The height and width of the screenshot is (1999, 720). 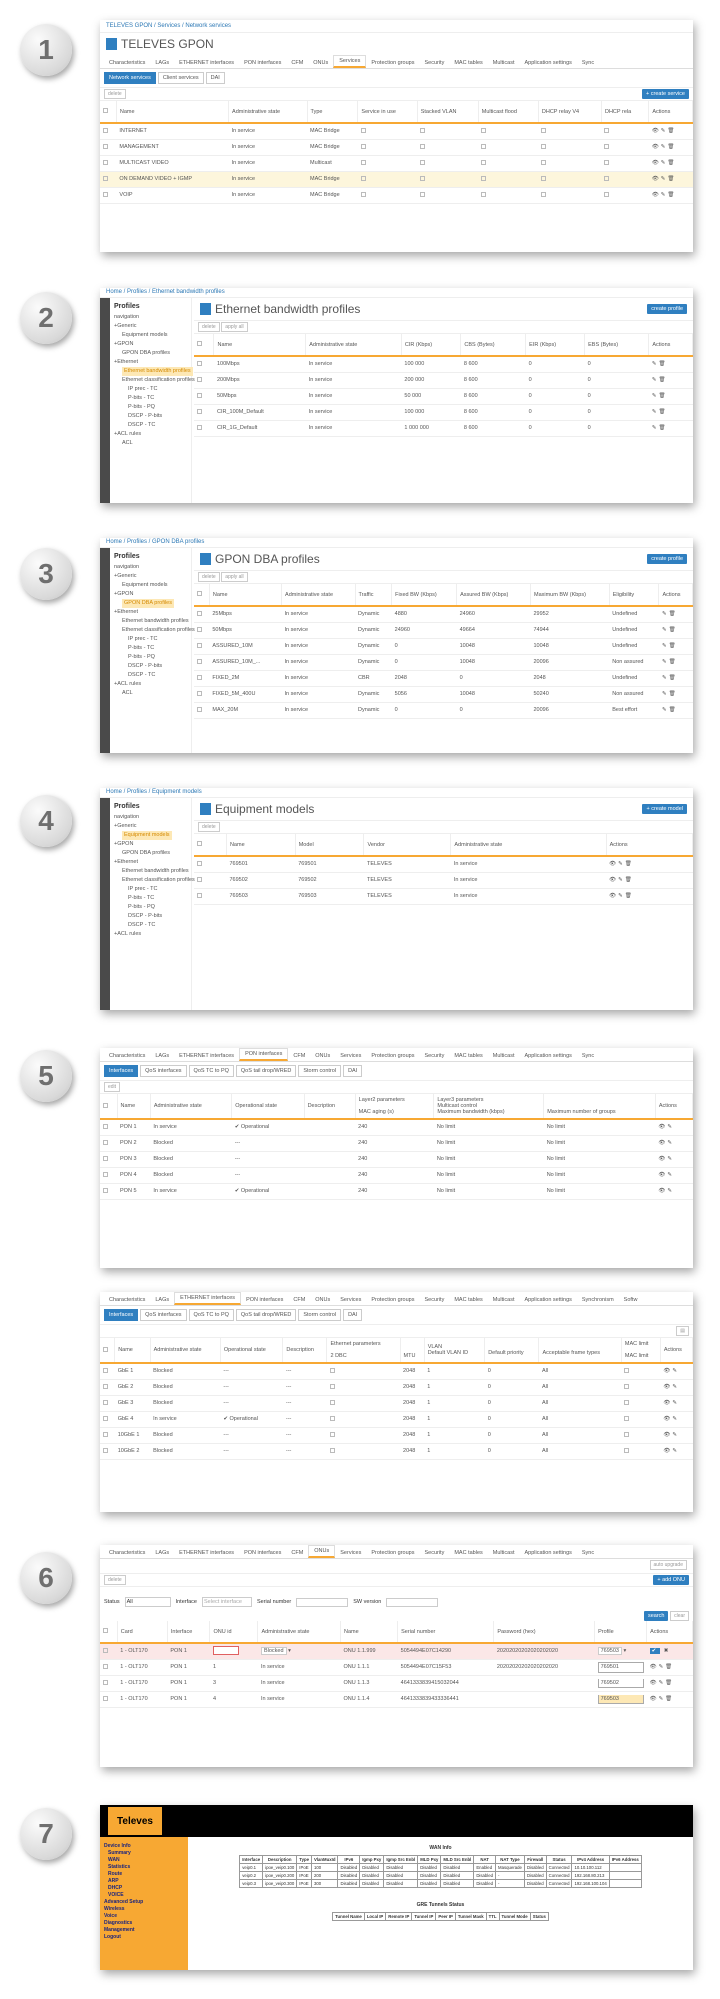 What do you see at coordinates (333, 112) in the screenshot?
I see `col-type: Type` at bounding box center [333, 112].